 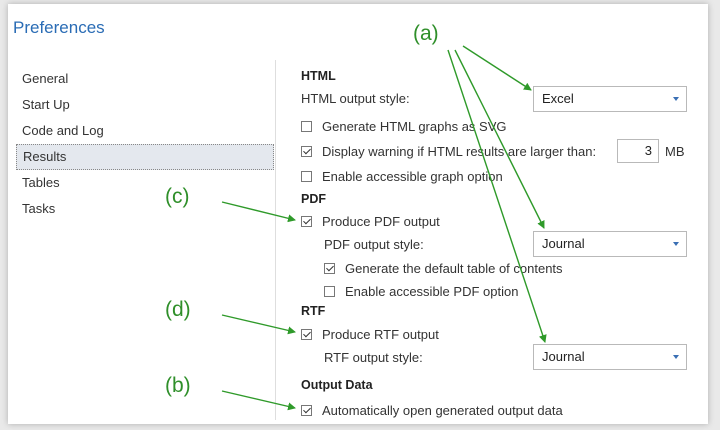 What do you see at coordinates (499, 139) in the screenshot?
I see `arrow-a-pdf` at bounding box center [499, 139].